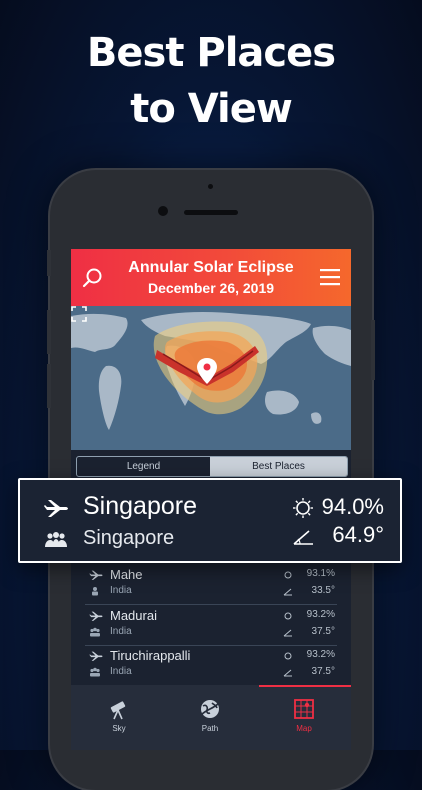 The width and height of the screenshot is (422, 790). What do you see at coordinates (129, 538) in the screenshot?
I see `highlight-country: Singapore` at bounding box center [129, 538].